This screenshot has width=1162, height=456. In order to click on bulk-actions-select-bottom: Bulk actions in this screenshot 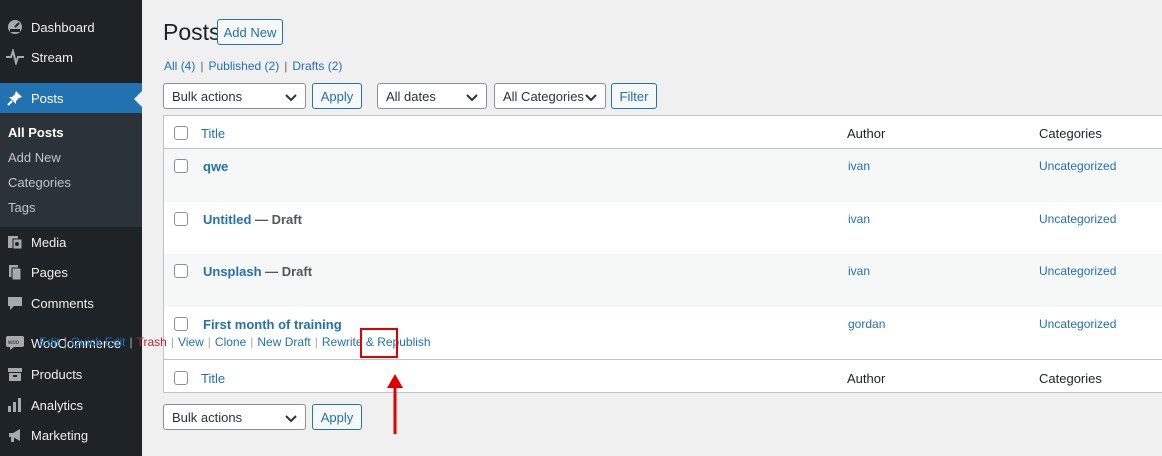, I will do `click(234, 417)`.